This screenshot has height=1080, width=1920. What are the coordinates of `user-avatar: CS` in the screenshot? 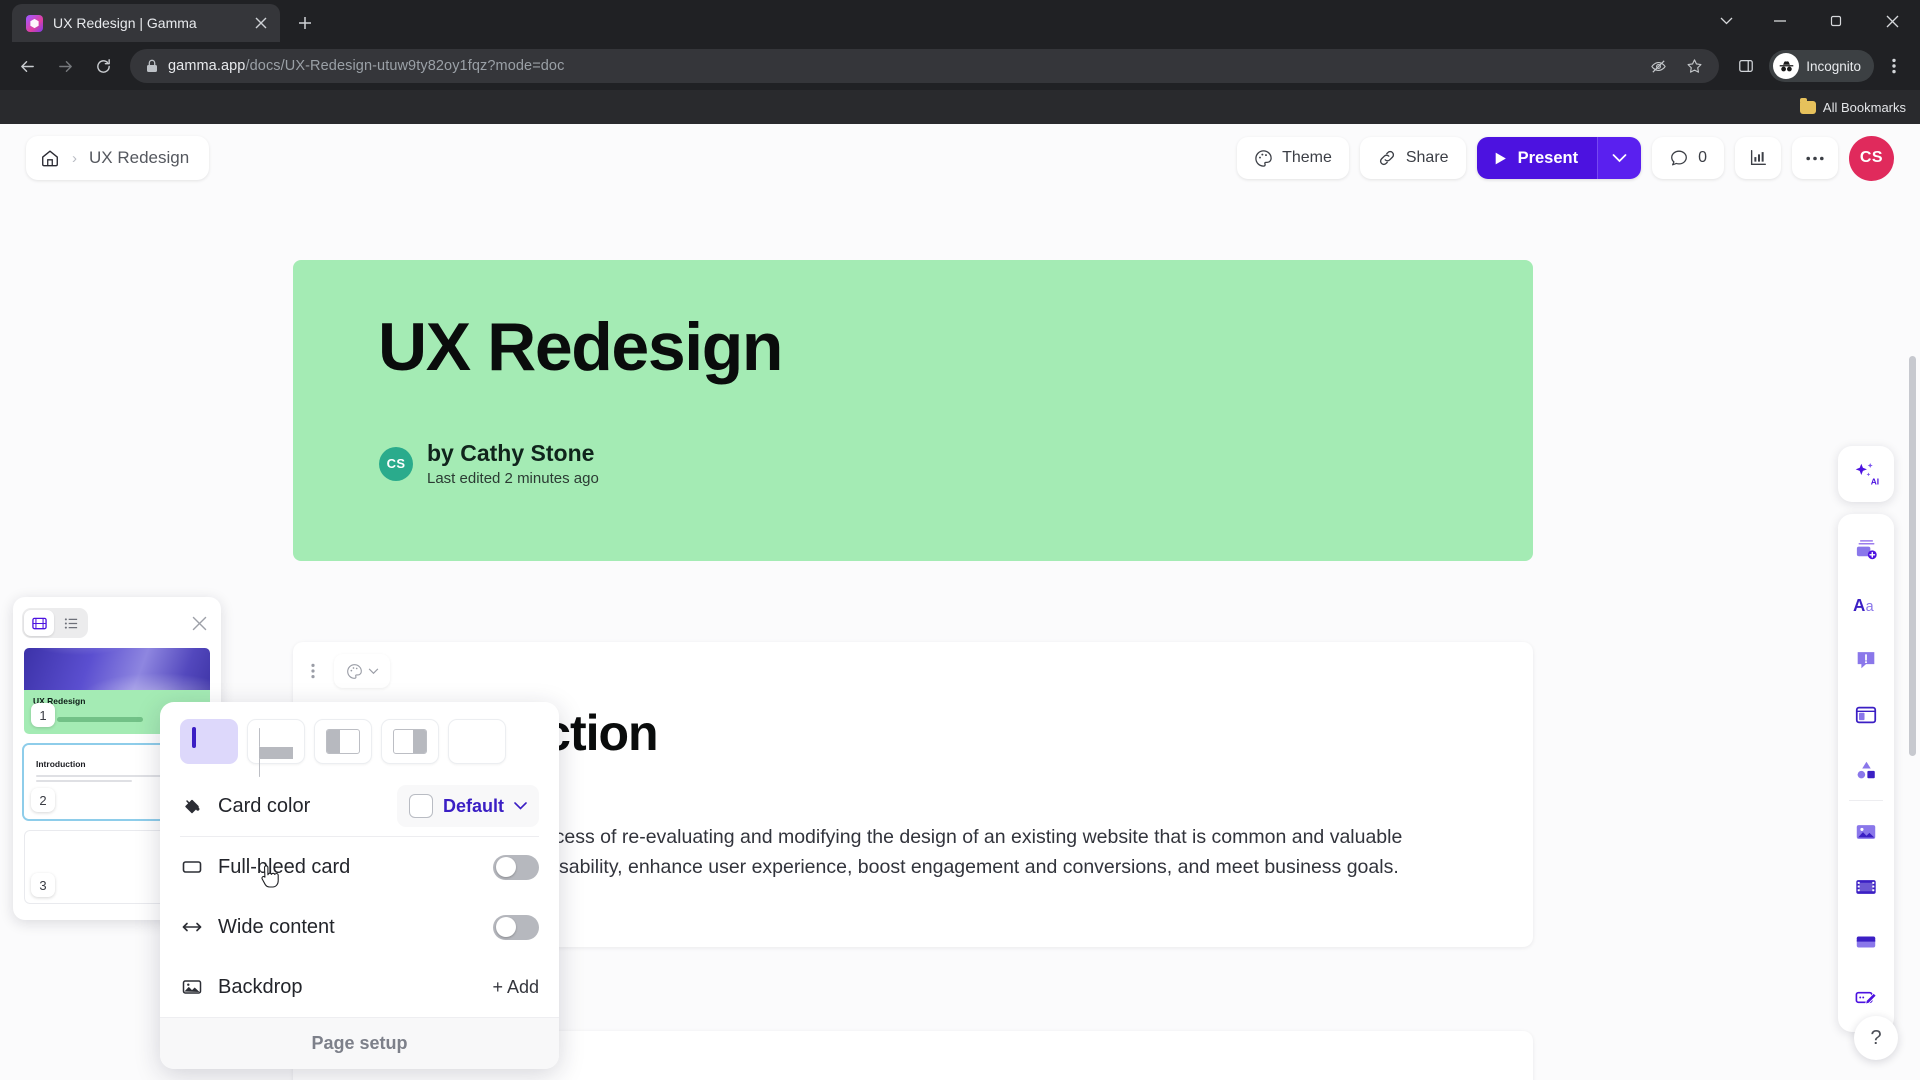 It's located at (1871, 158).